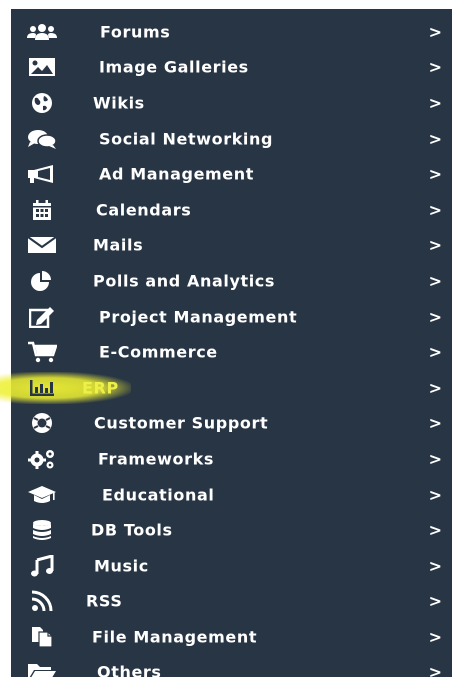 The width and height of the screenshot is (462, 684). What do you see at coordinates (42, 423) in the screenshot?
I see `life-ring-icon` at bounding box center [42, 423].